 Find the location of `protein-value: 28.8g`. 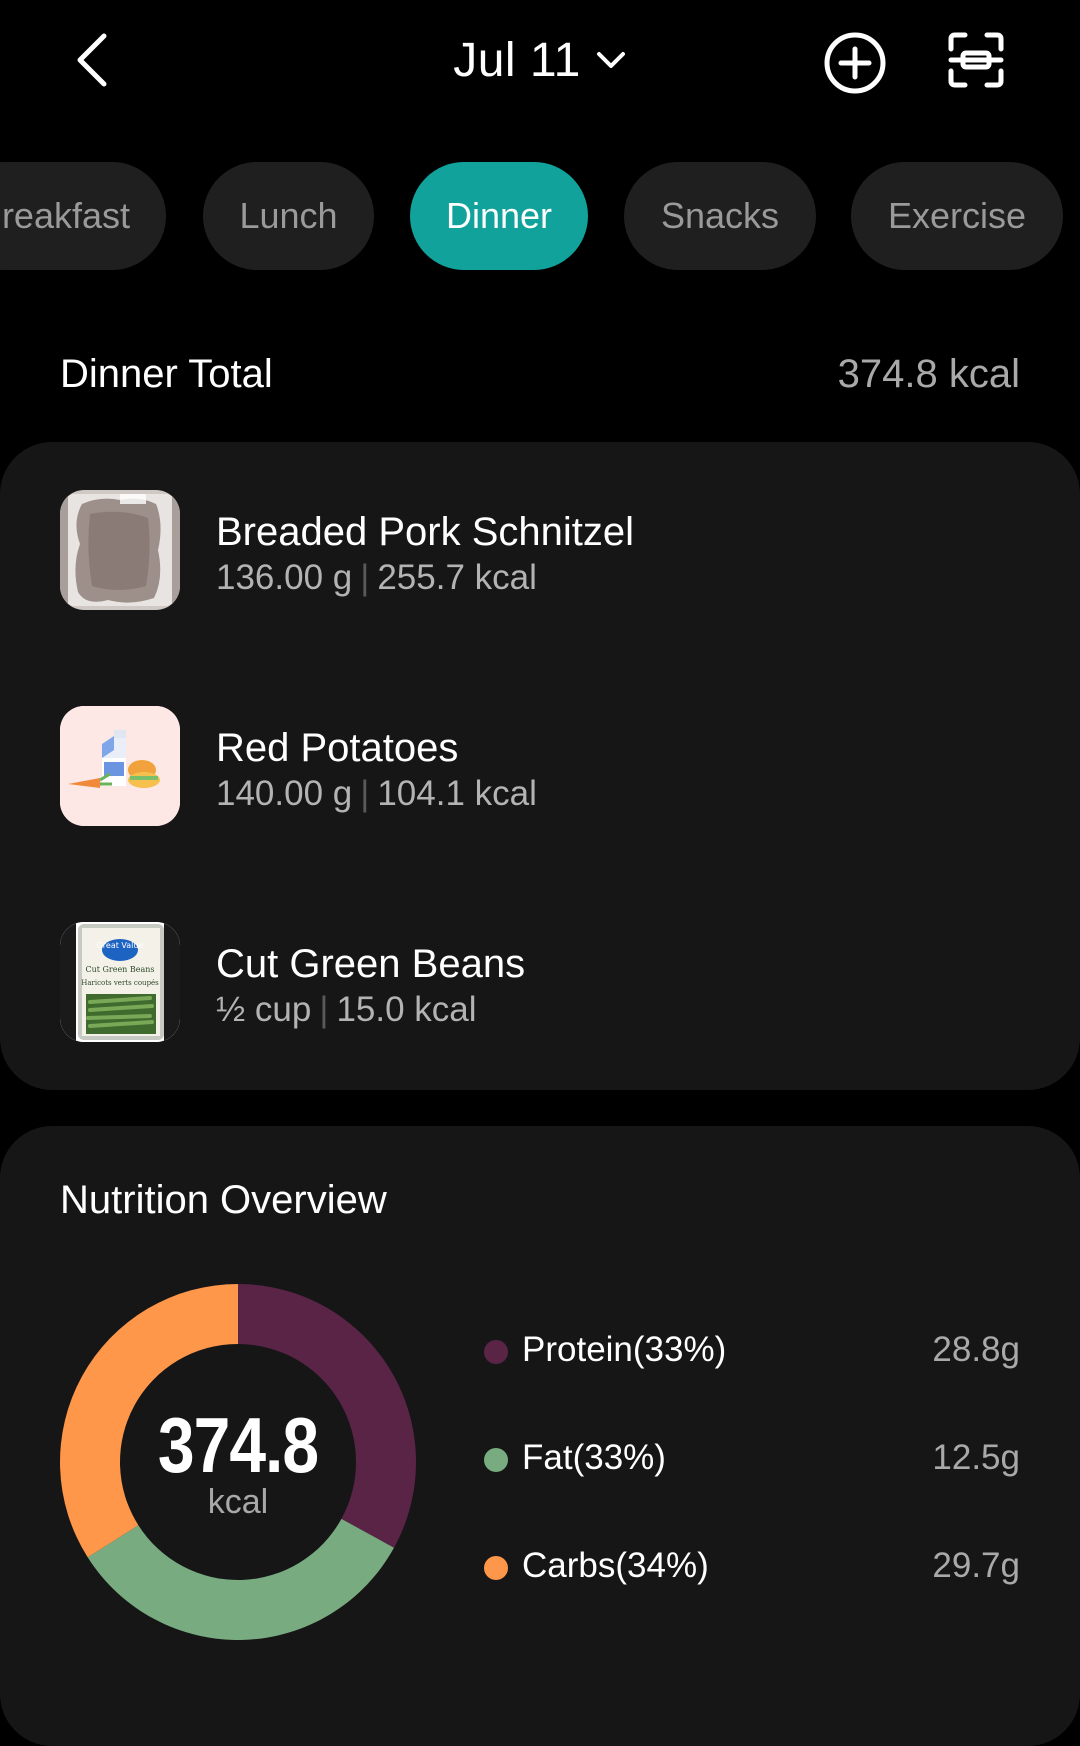

protein-value: 28.8g is located at coordinates (976, 1349).